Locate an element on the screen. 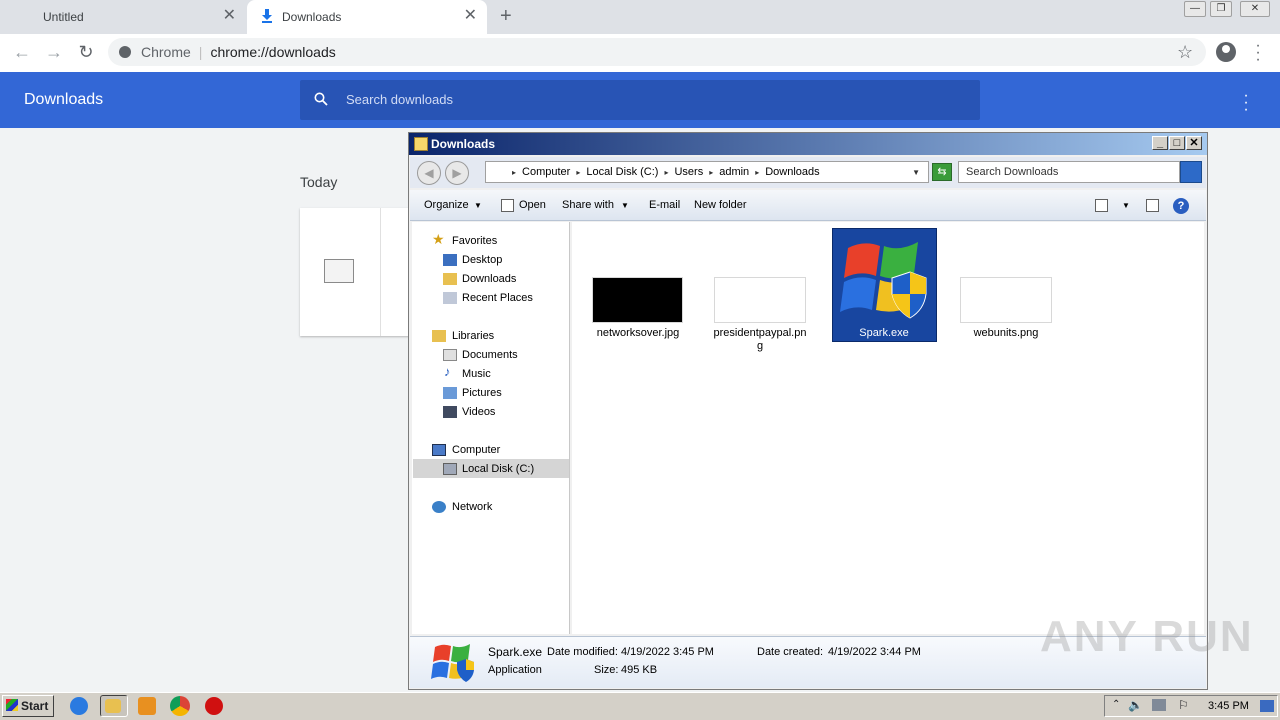 Image resolution: width=1280 pixels, height=720 pixels. search-icon is located at coordinates (1191, 172).